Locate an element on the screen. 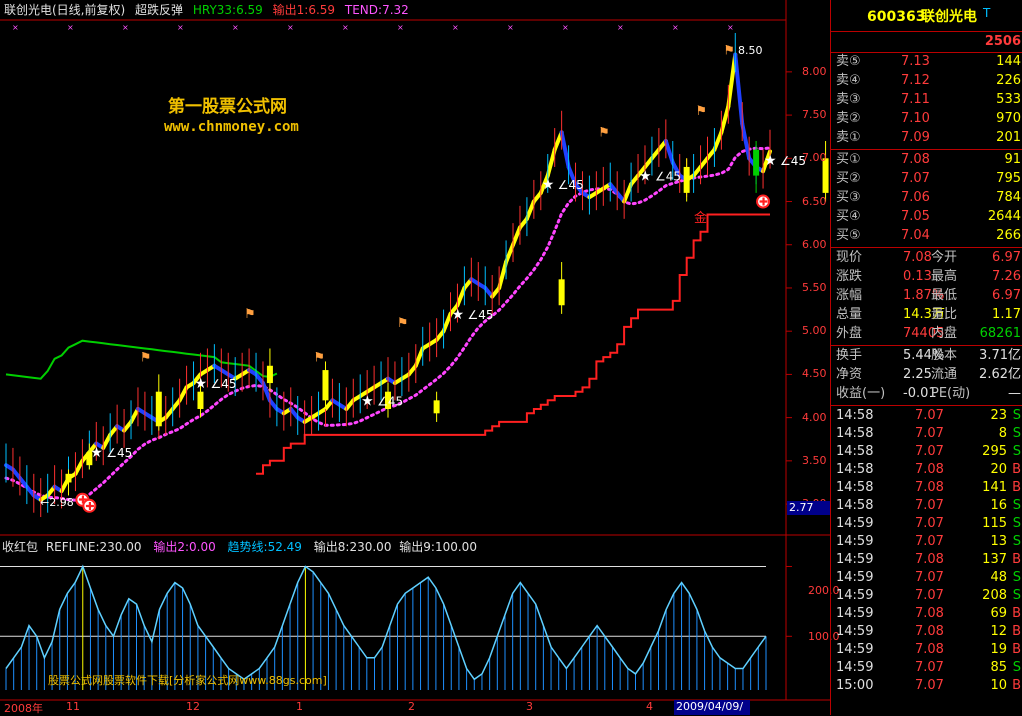 The width and height of the screenshot is (1022, 716). tick-row: 14:59 7.08 137 B is located at coordinates (926, 560).